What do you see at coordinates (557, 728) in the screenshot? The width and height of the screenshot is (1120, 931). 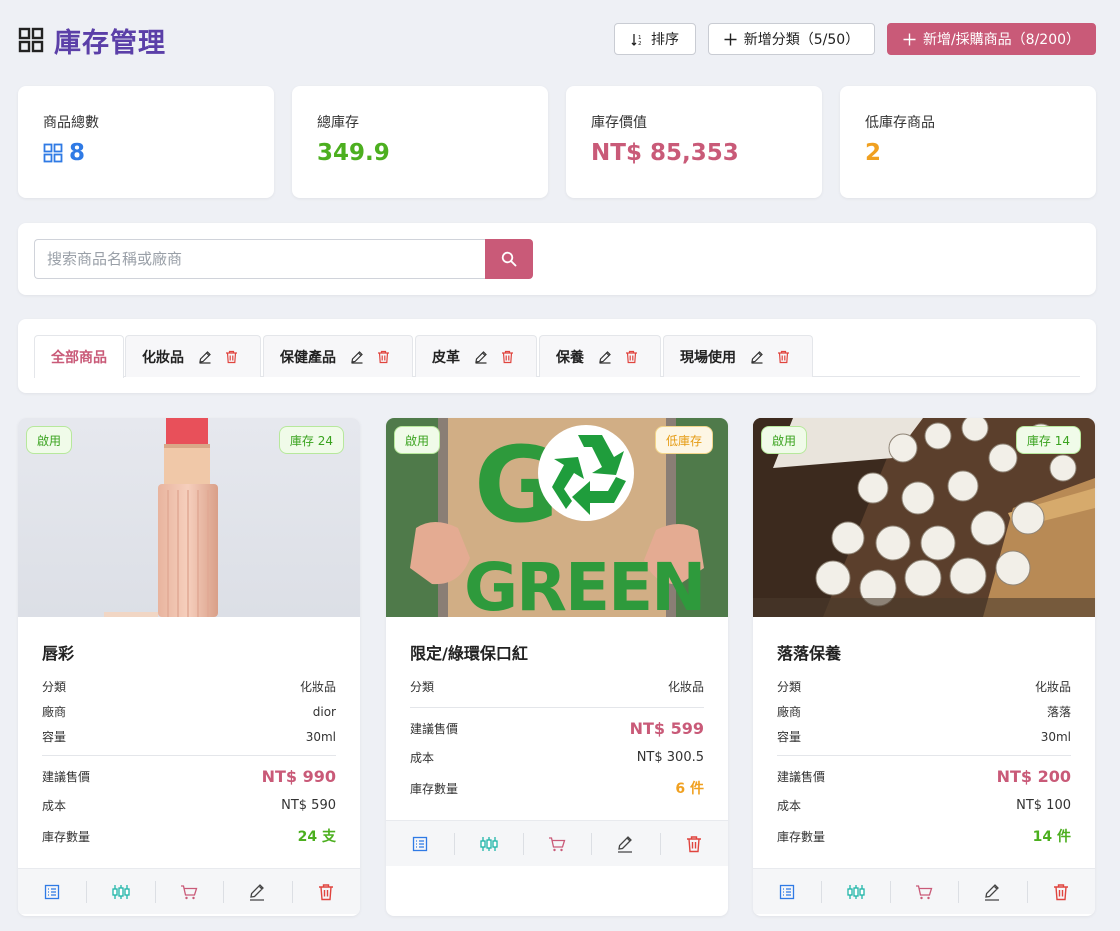 I see `price-row: 建議售價 NT$ 599` at bounding box center [557, 728].